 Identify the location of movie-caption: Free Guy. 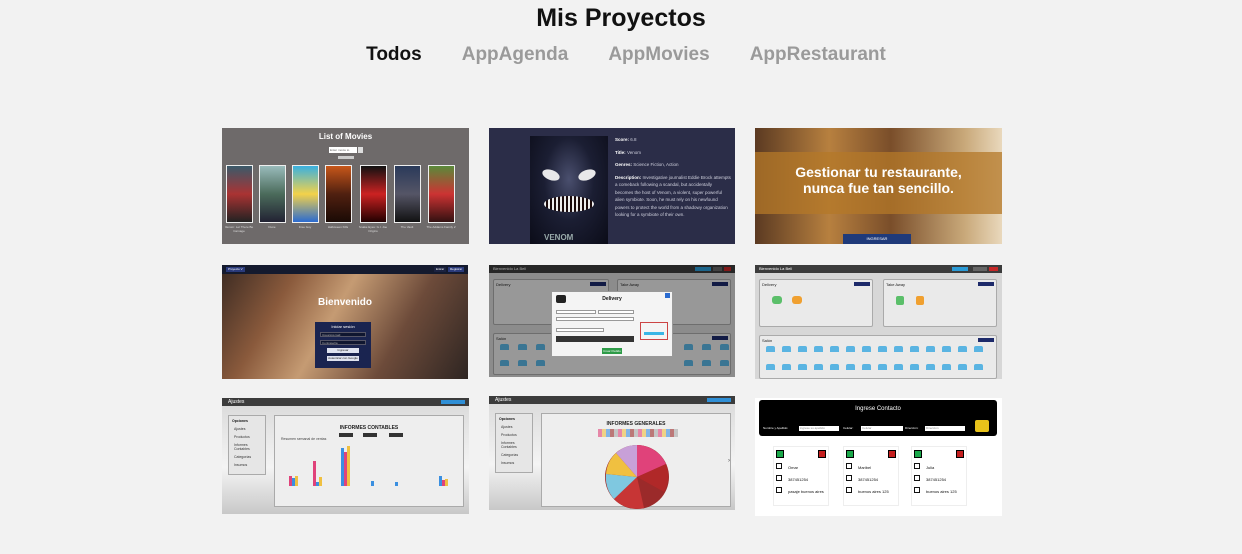
(305, 227).